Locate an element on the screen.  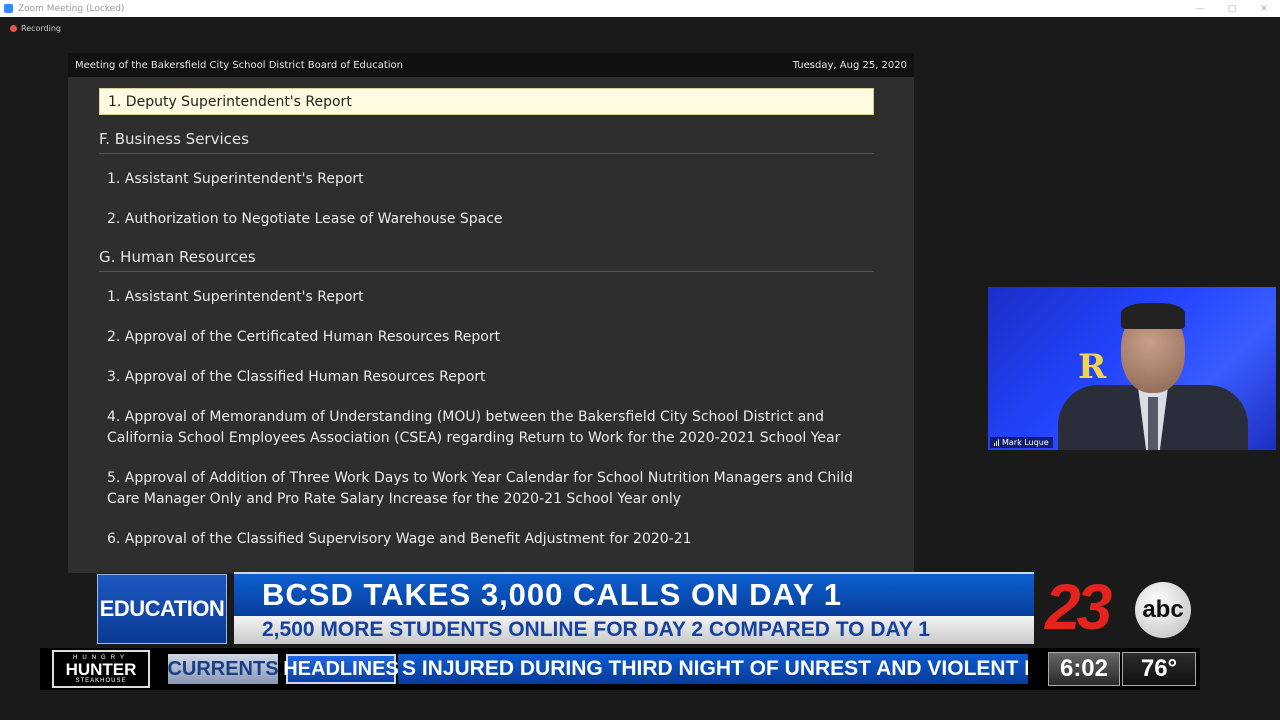
document-date: Tuesday, Aug 25, 2020 is located at coordinates (849, 65).